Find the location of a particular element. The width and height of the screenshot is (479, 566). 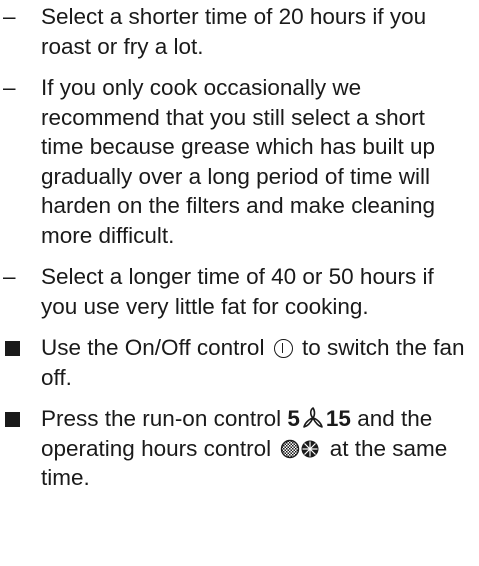

filter-hours-icon is located at coordinates (300, 448).